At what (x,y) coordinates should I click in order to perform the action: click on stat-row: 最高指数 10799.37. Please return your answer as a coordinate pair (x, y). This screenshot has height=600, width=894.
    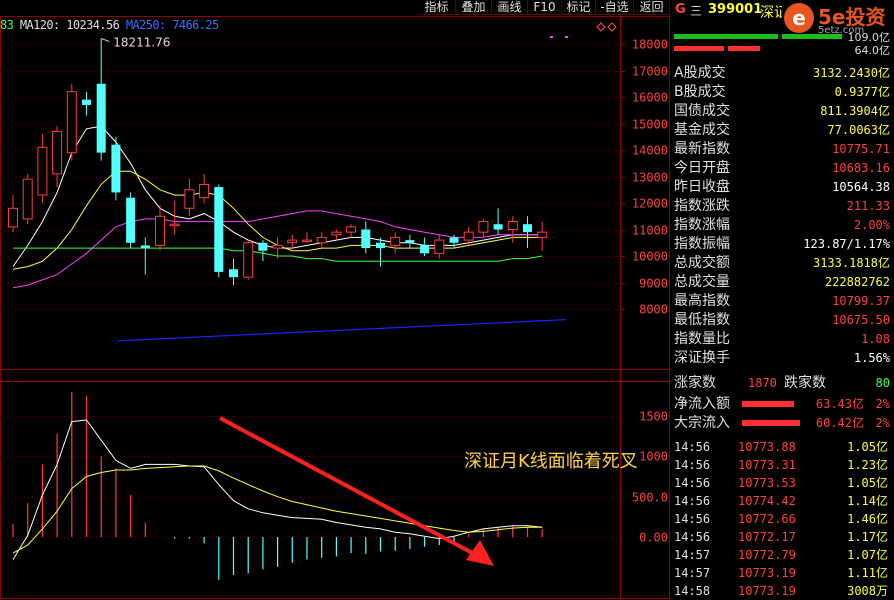
    Looking at the image, I should click on (782, 301).